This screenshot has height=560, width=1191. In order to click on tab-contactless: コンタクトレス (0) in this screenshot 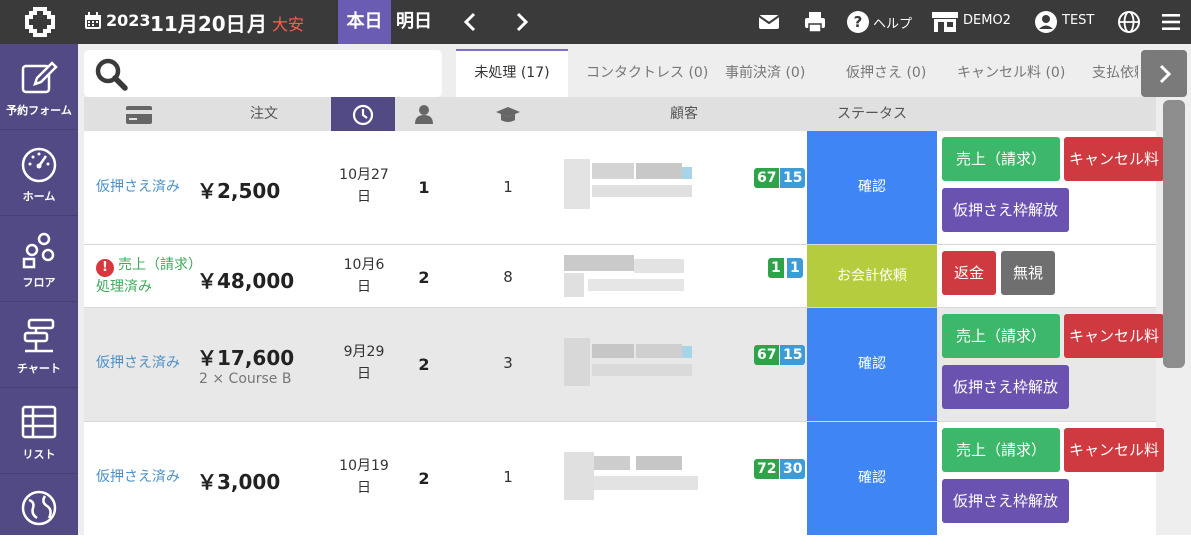, I will do `click(647, 73)`.